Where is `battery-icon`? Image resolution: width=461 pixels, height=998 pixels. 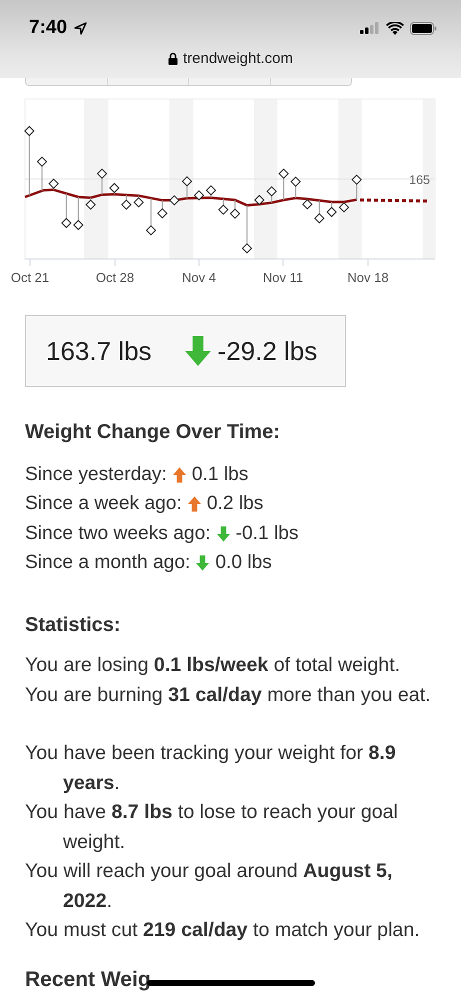
battery-icon is located at coordinates (423, 28).